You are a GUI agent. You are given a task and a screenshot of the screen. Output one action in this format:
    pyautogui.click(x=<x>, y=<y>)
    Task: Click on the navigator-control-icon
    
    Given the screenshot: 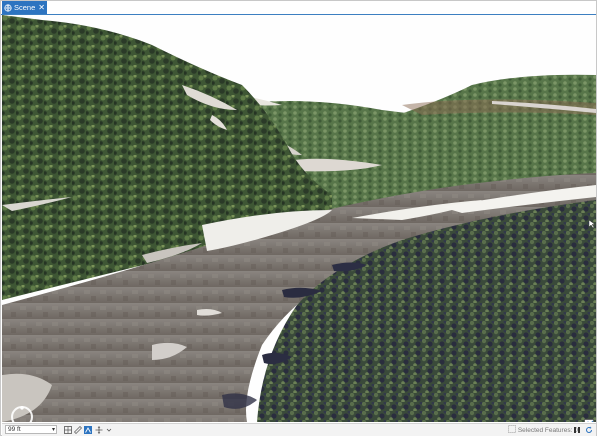 What is the action you would take?
    pyautogui.click(x=22, y=413)
    